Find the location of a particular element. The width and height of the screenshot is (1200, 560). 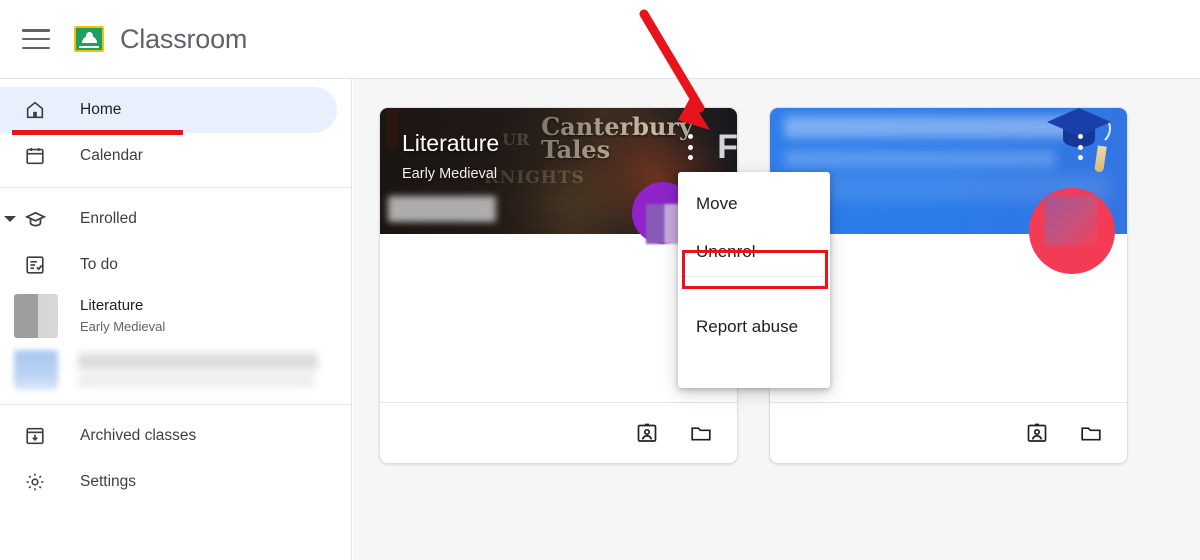

sidebar-item-home: Home is located at coordinates (168, 110).